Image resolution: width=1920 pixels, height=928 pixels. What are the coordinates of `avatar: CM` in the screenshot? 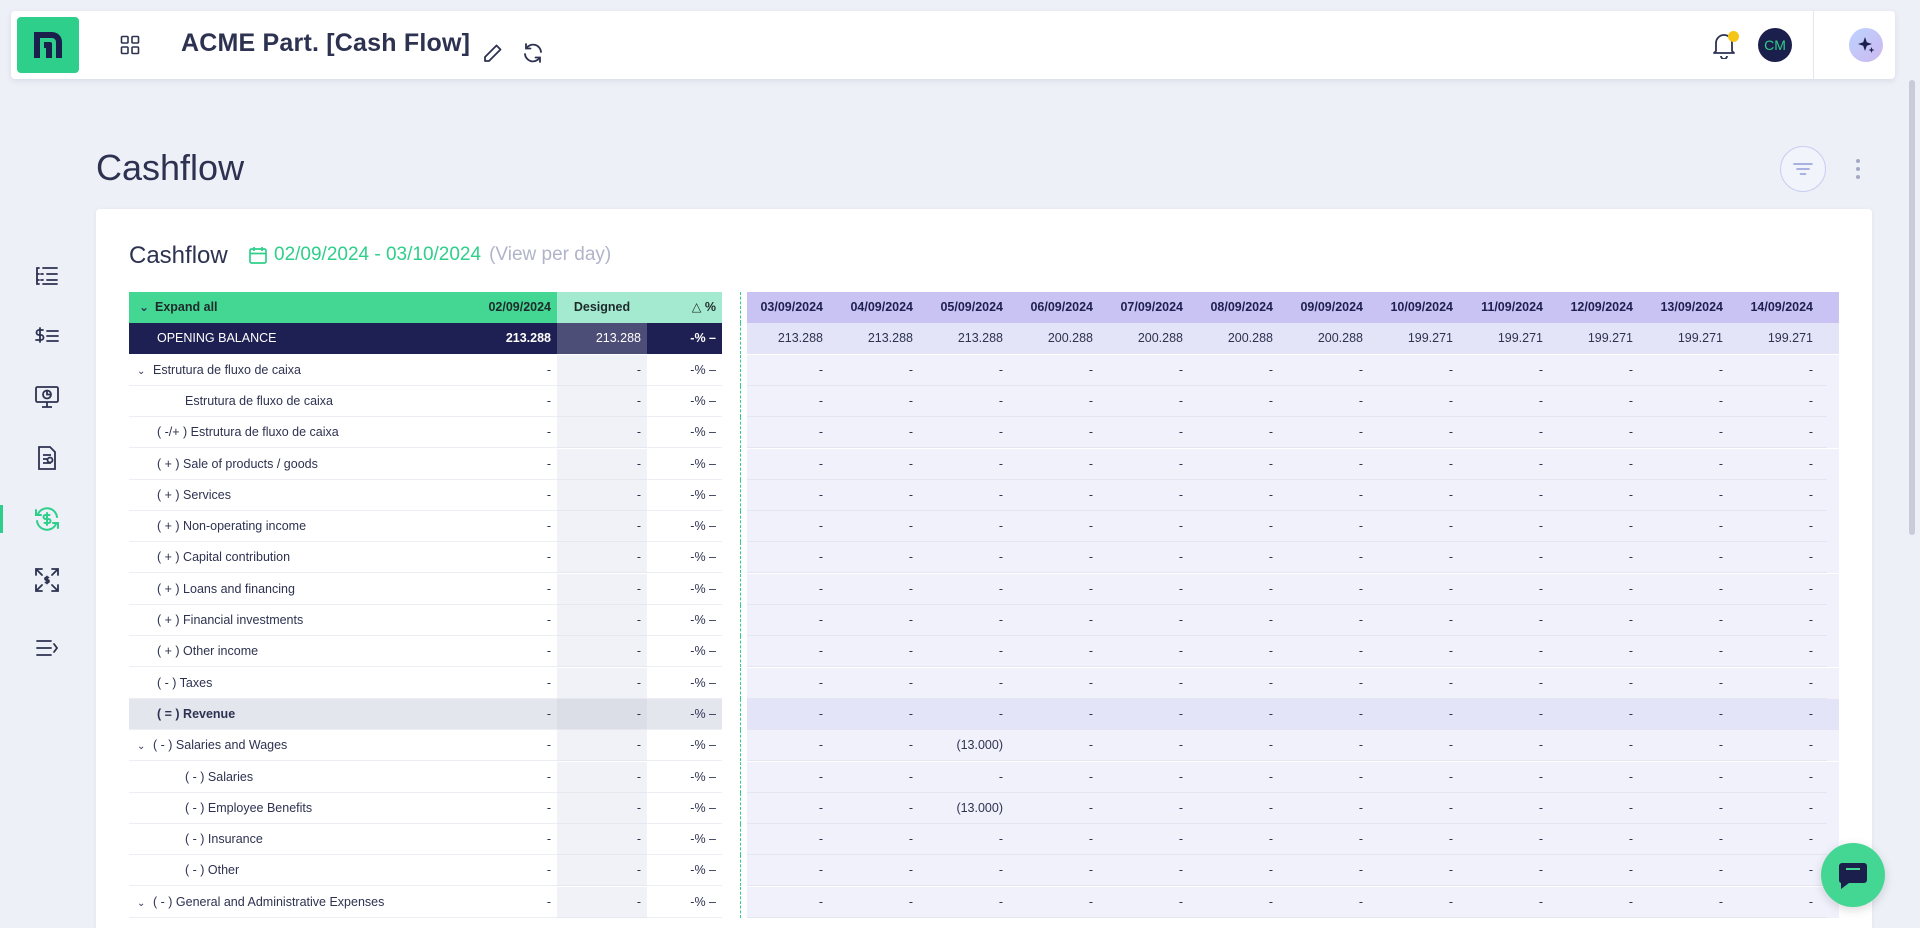 It's located at (1775, 45).